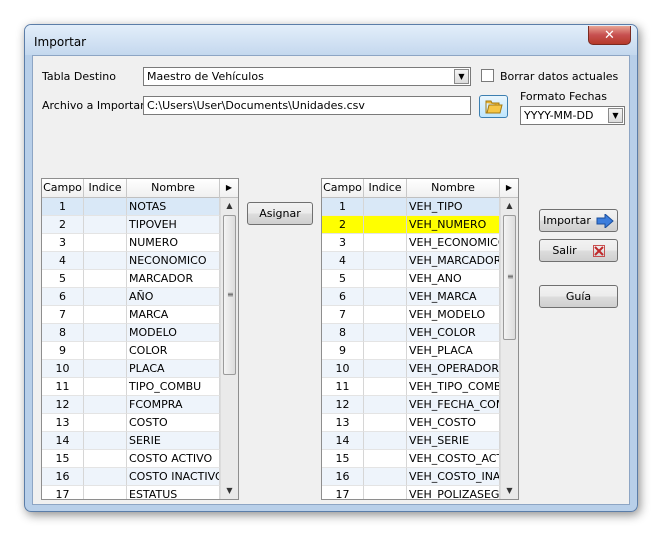 The height and width of the screenshot is (537, 665). Describe the element at coordinates (63, 405) in the screenshot. I see `cell-campo: 12` at that location.